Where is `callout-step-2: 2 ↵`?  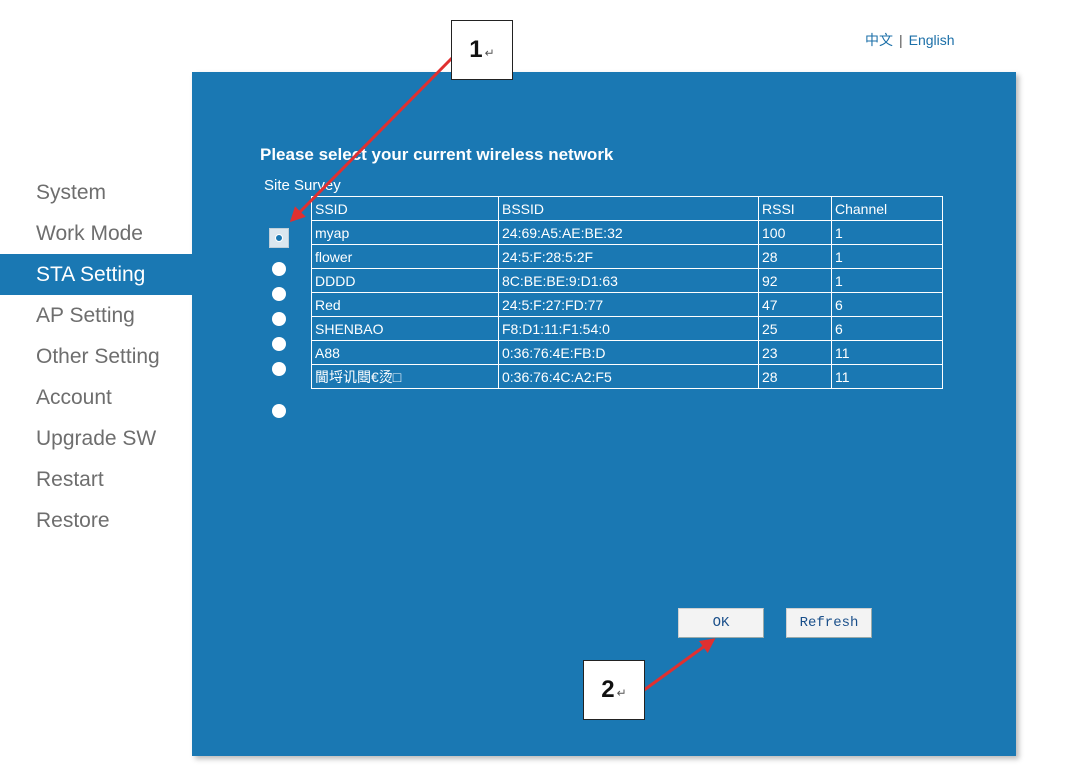 callout-step-2: 2 ↵ is located at coordinates (614, 690).